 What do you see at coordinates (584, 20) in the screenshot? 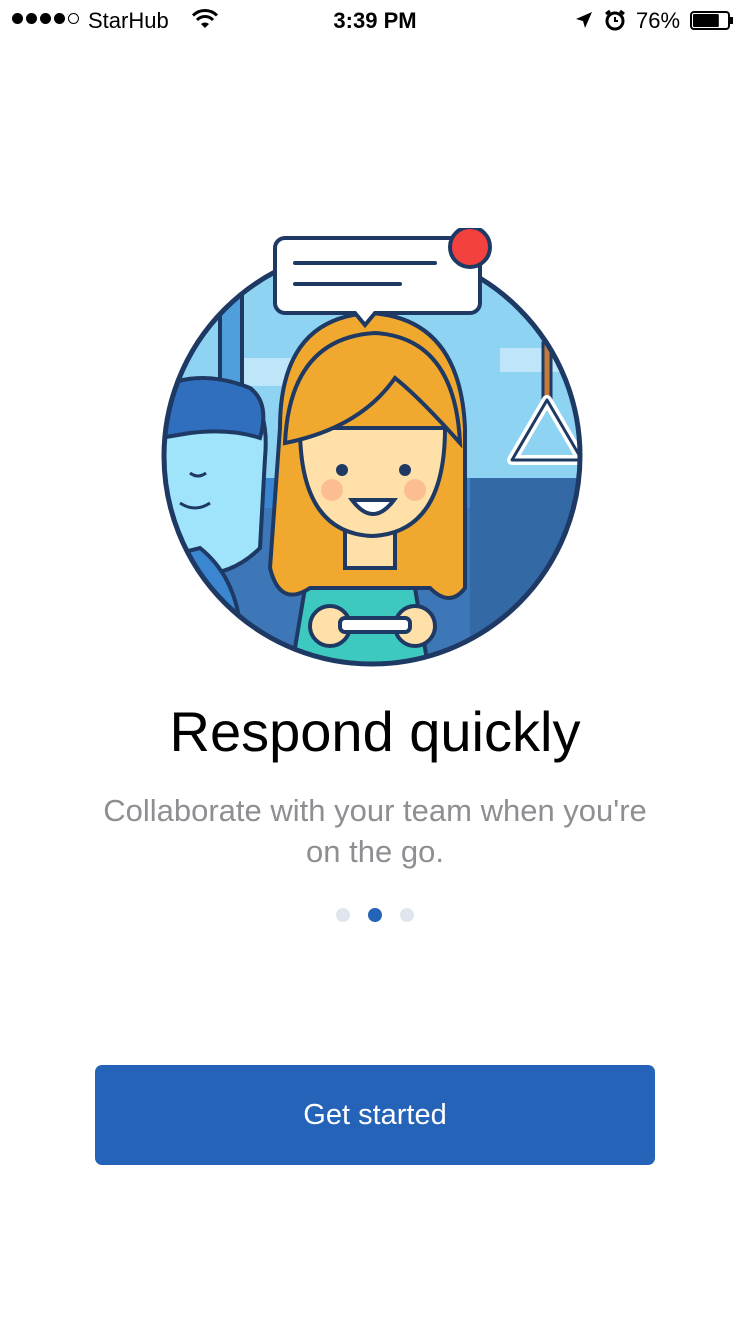
I see `location-arrow-icon` at bounding box center [584, 20].